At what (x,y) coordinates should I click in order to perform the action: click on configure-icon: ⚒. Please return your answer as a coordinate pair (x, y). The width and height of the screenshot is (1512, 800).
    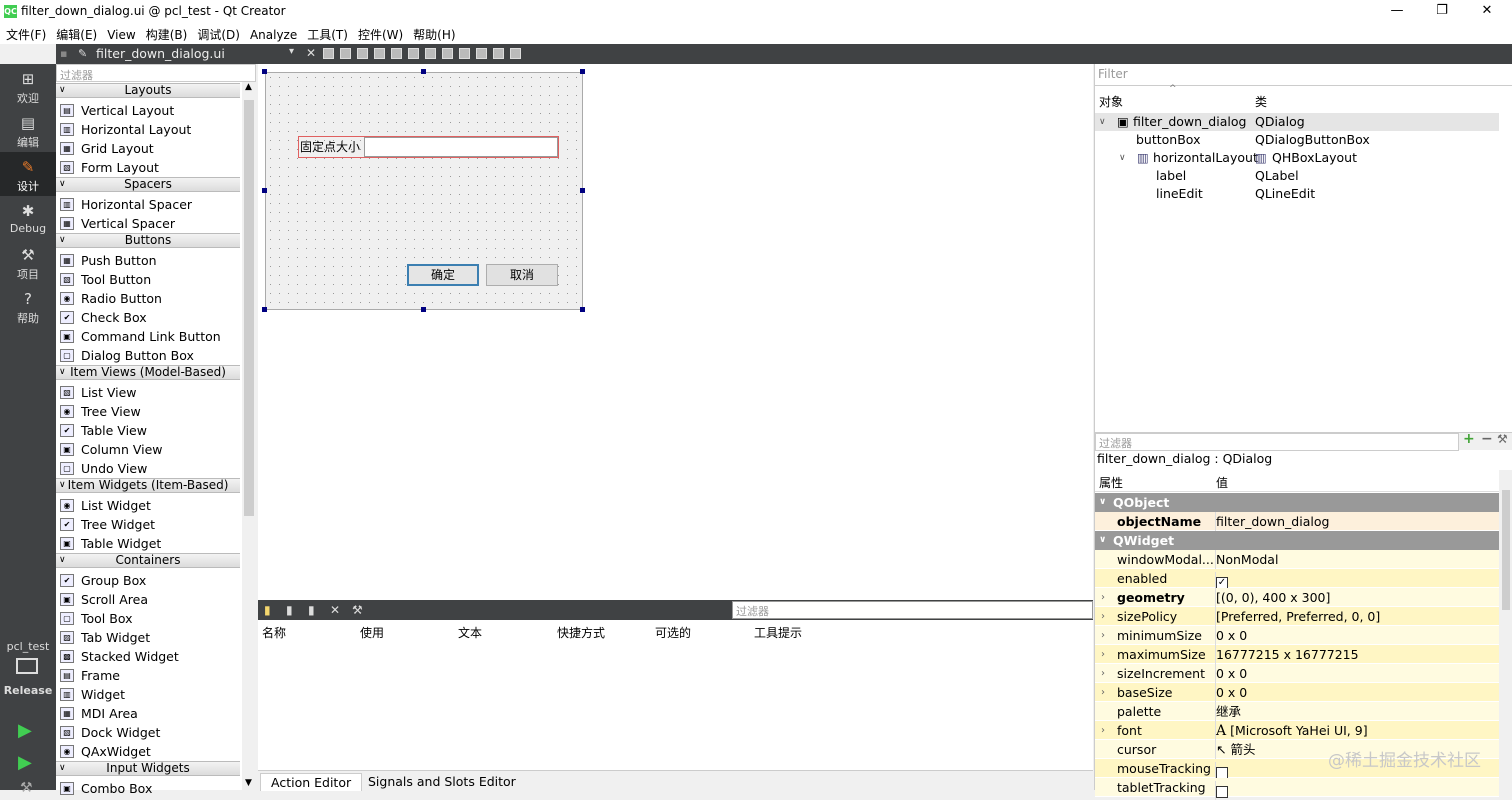
    Looking at the image, I should click on (357, 610).